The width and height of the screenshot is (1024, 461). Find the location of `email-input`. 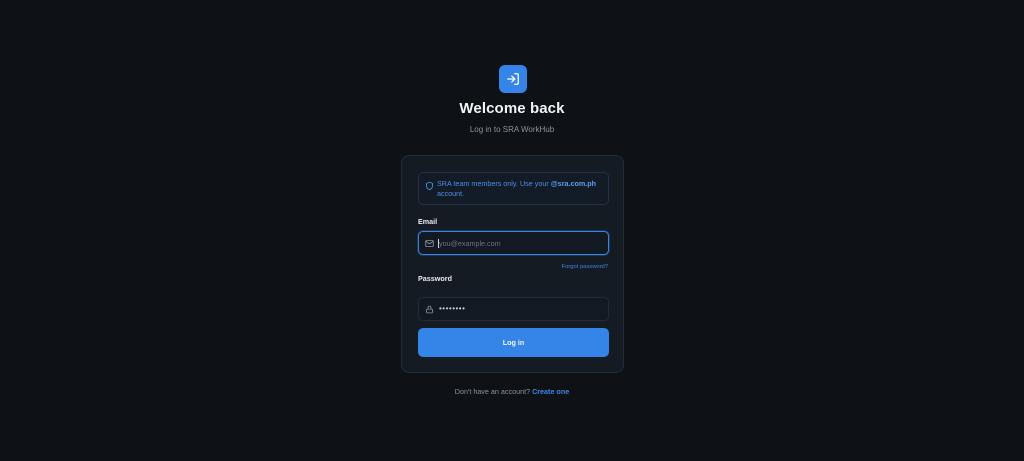

email-input is located at coordinates (521, 243).